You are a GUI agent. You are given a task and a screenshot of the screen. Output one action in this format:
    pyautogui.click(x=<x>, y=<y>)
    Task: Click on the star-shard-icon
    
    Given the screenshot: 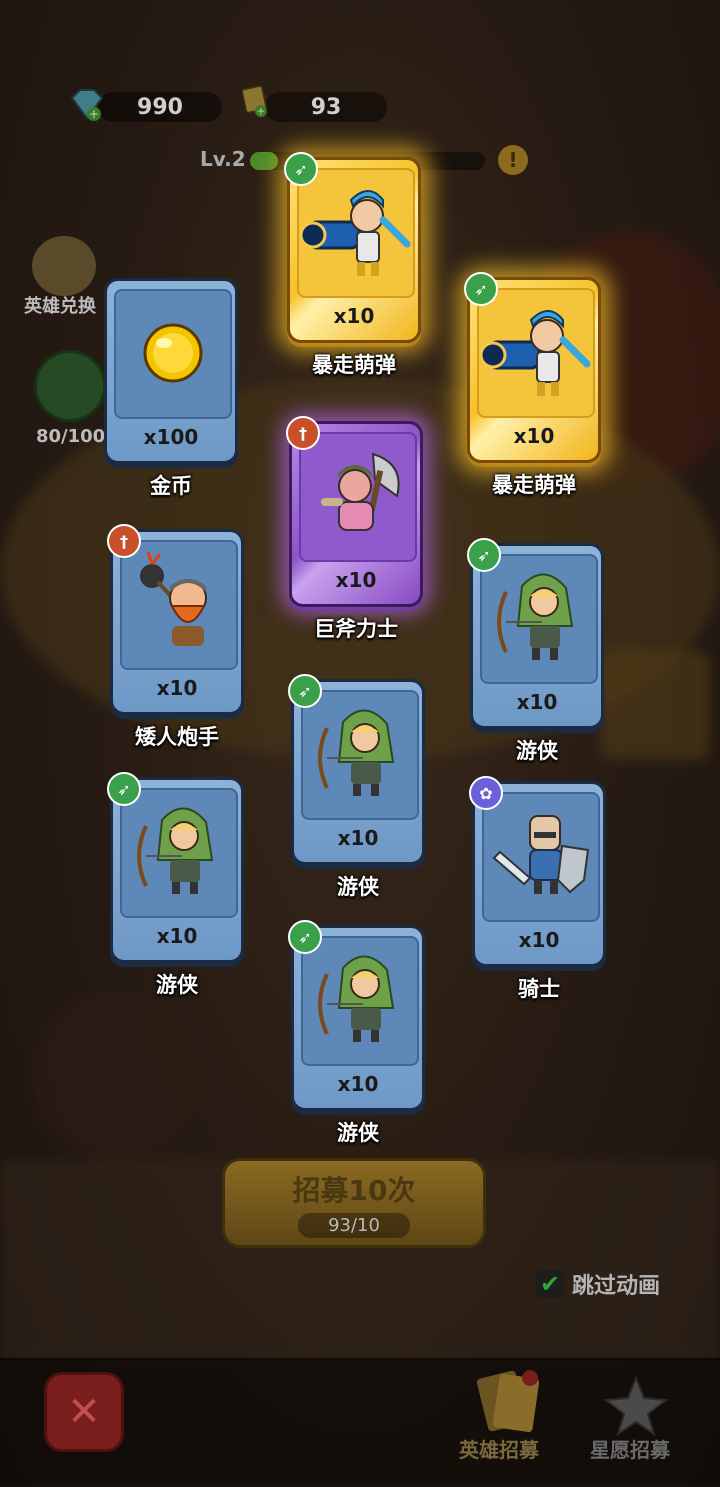 What is the action you would take?
    pyautogui.click(x=70, y=386)
    